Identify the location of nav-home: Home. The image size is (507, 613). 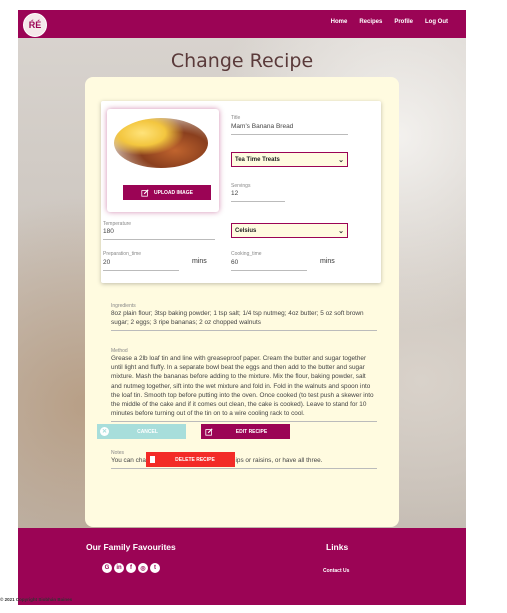
(339, 22).